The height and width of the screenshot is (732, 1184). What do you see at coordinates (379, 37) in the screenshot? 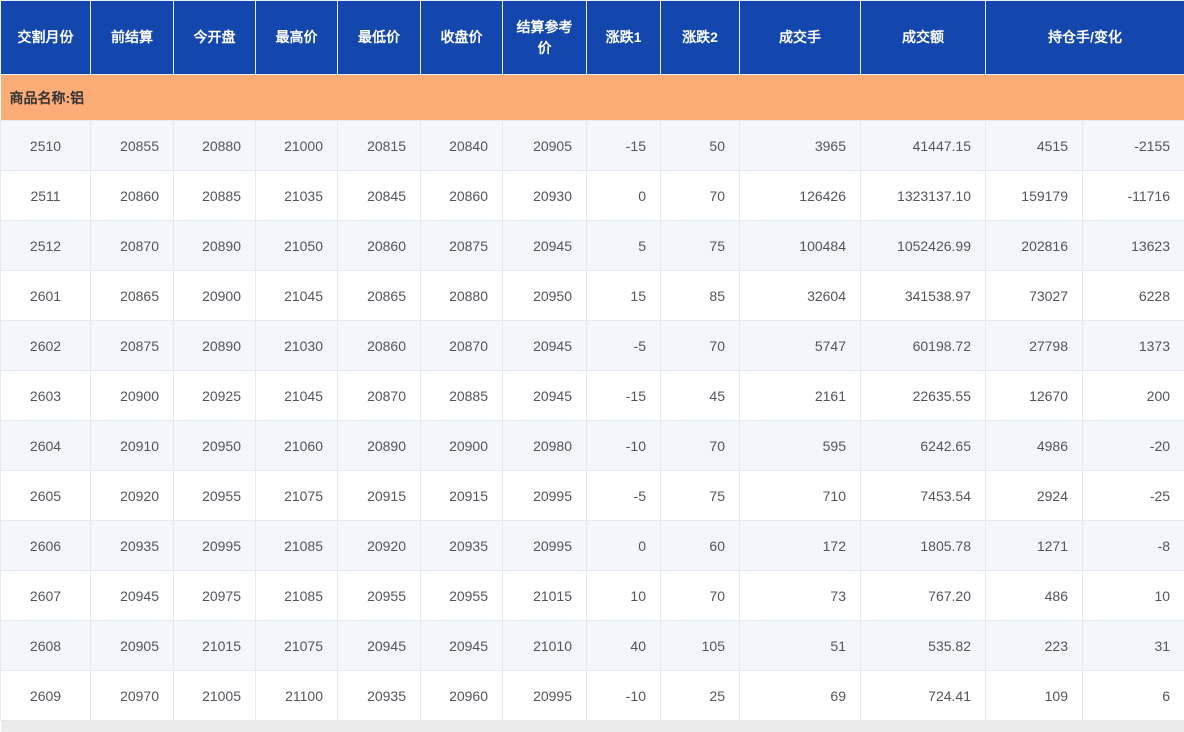
I see `col-header-low: 最低价` at bounding box center [379, 37].